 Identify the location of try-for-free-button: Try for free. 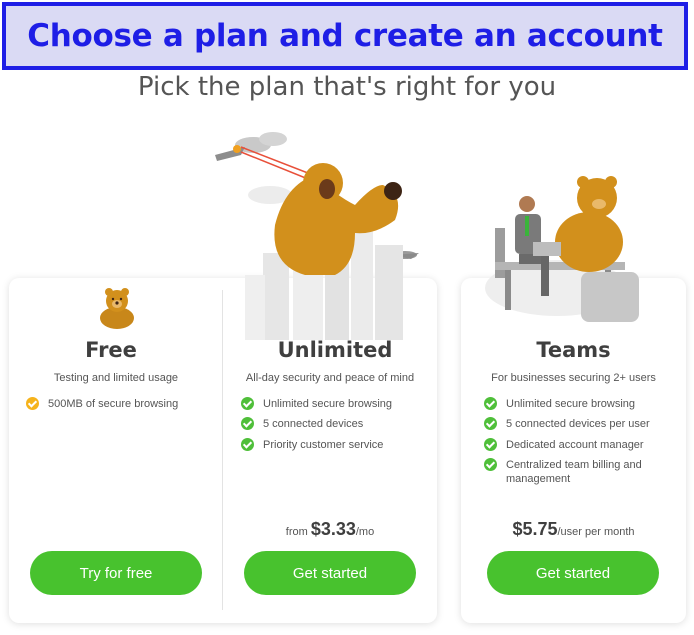
(116, 573).